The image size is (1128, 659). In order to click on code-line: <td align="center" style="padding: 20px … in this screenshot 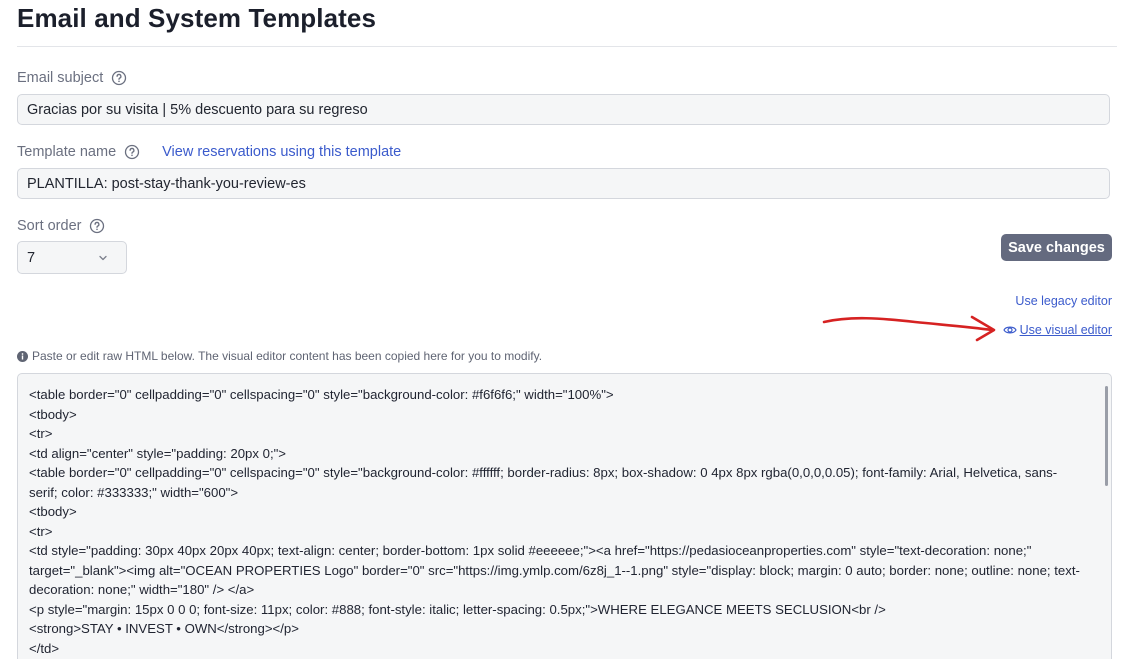, I will do `click(158, 453)`.